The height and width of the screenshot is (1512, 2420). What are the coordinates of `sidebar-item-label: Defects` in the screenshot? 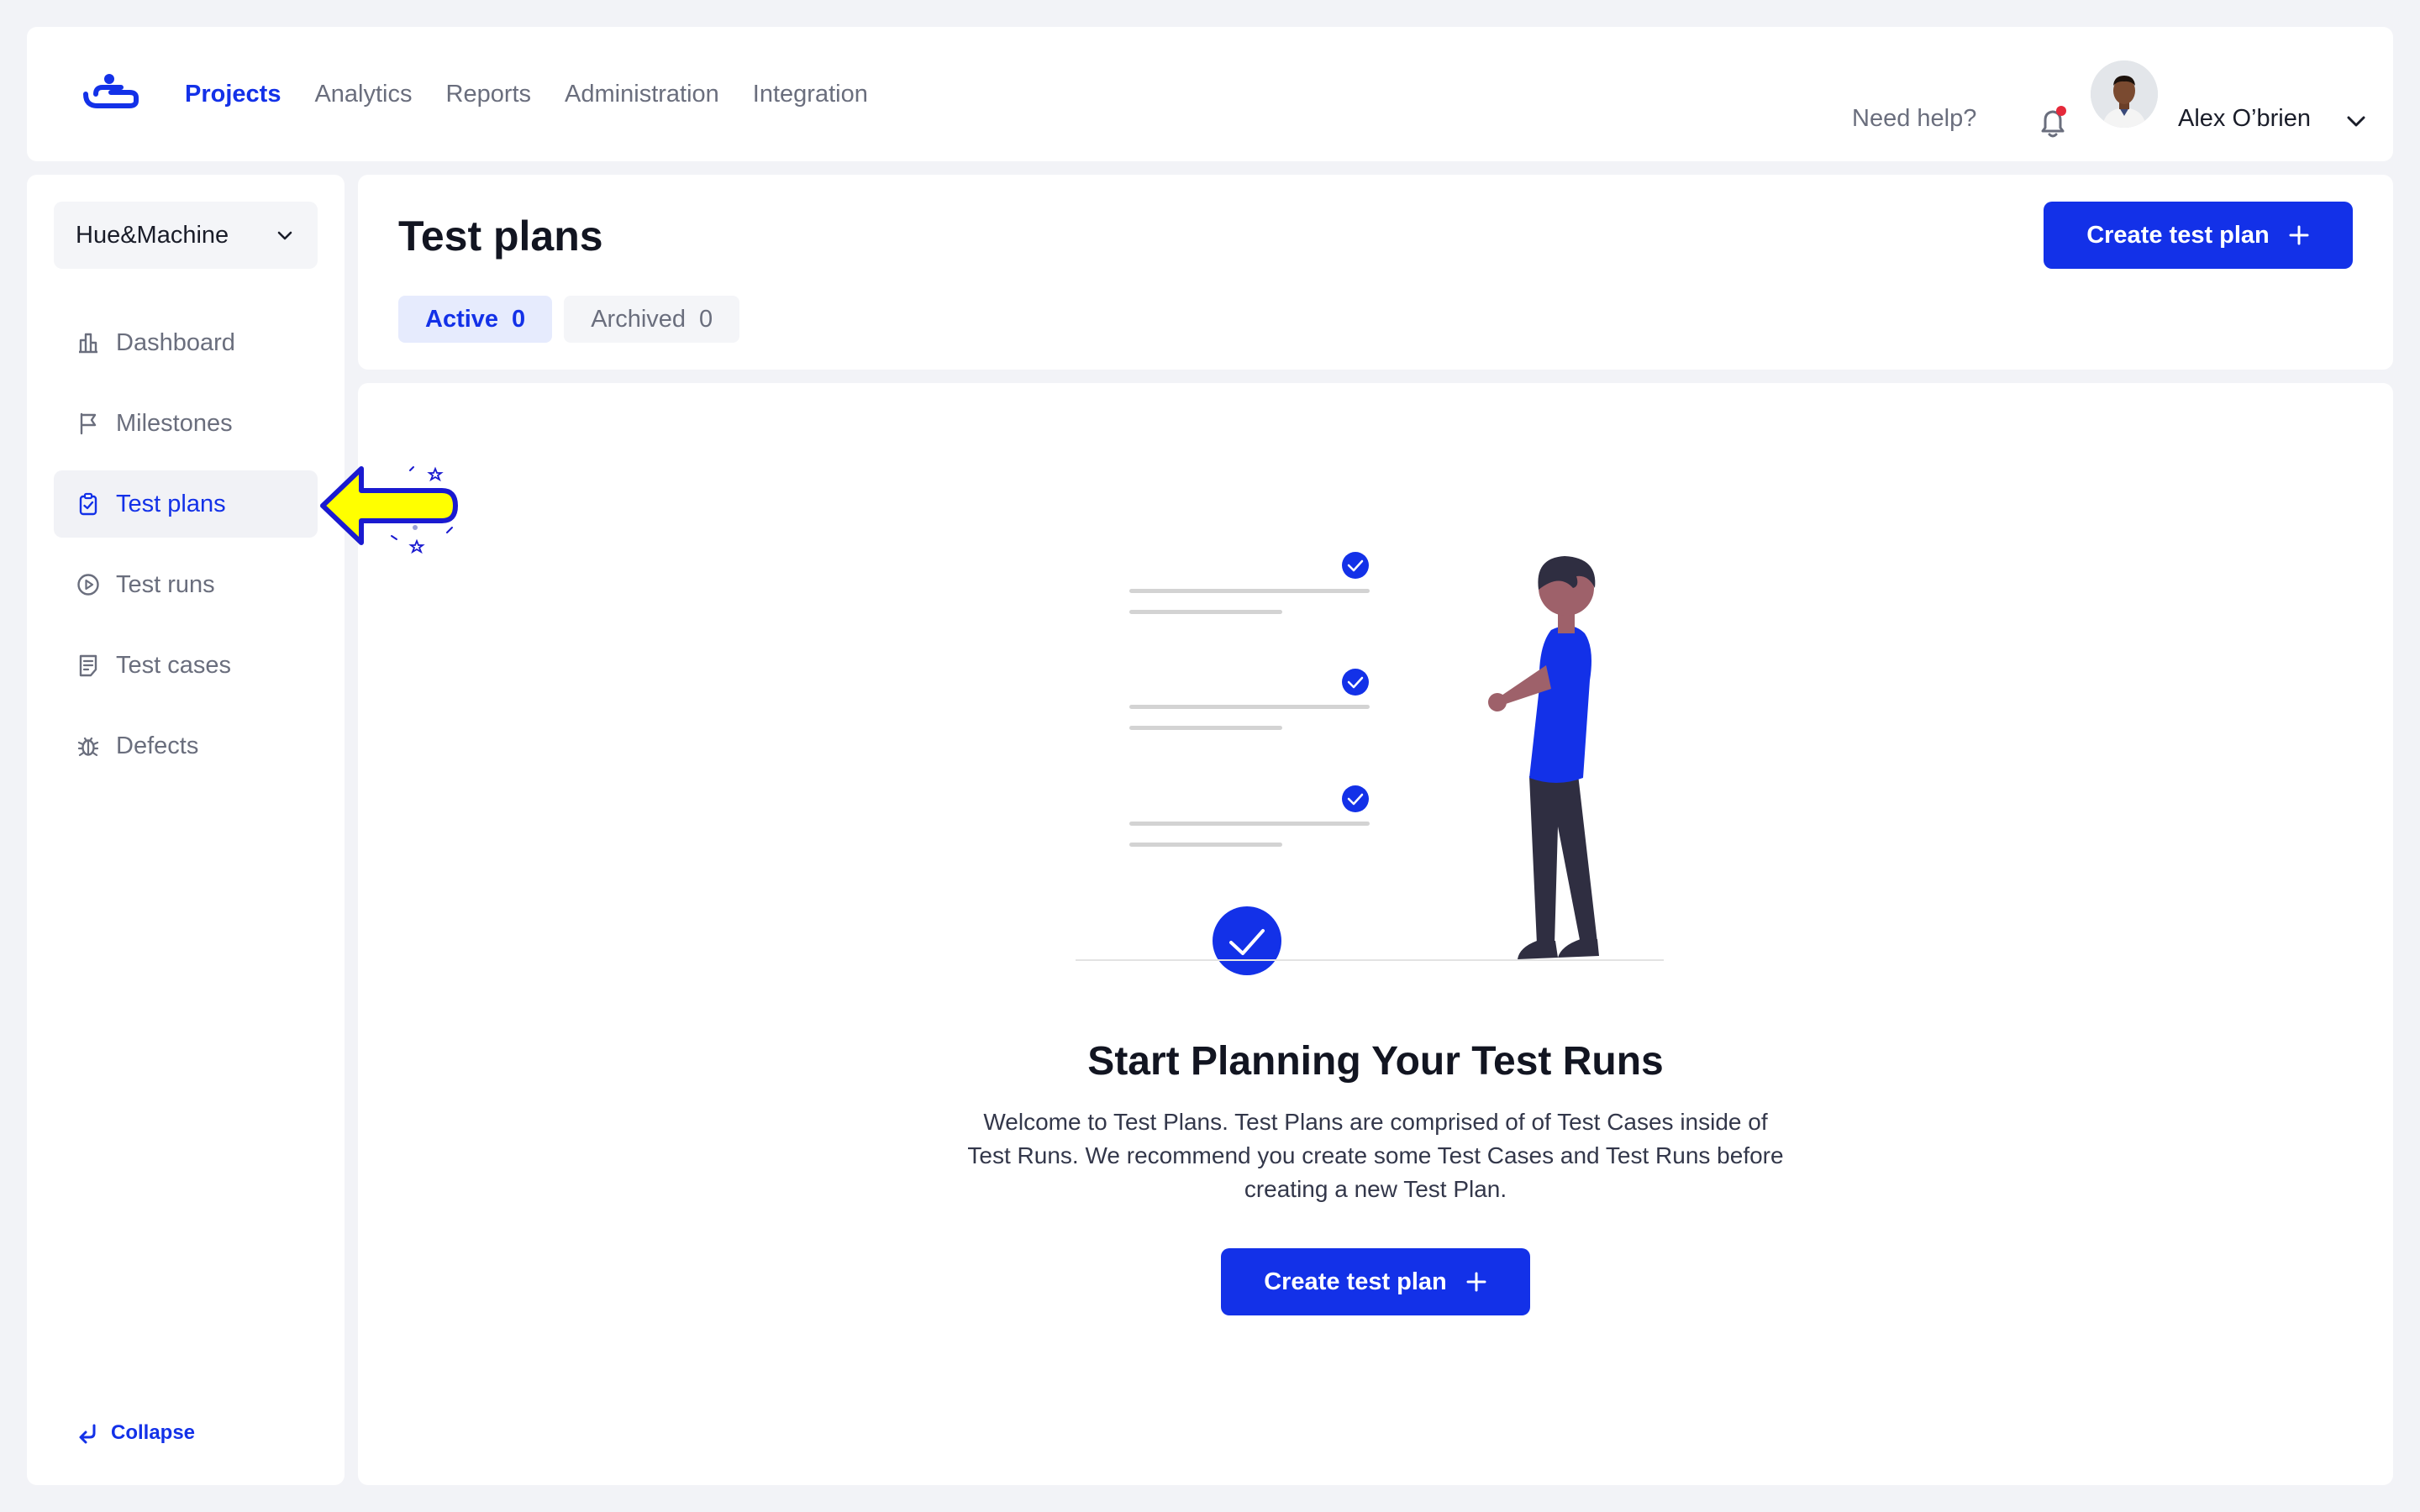 It's located at (157, 745).